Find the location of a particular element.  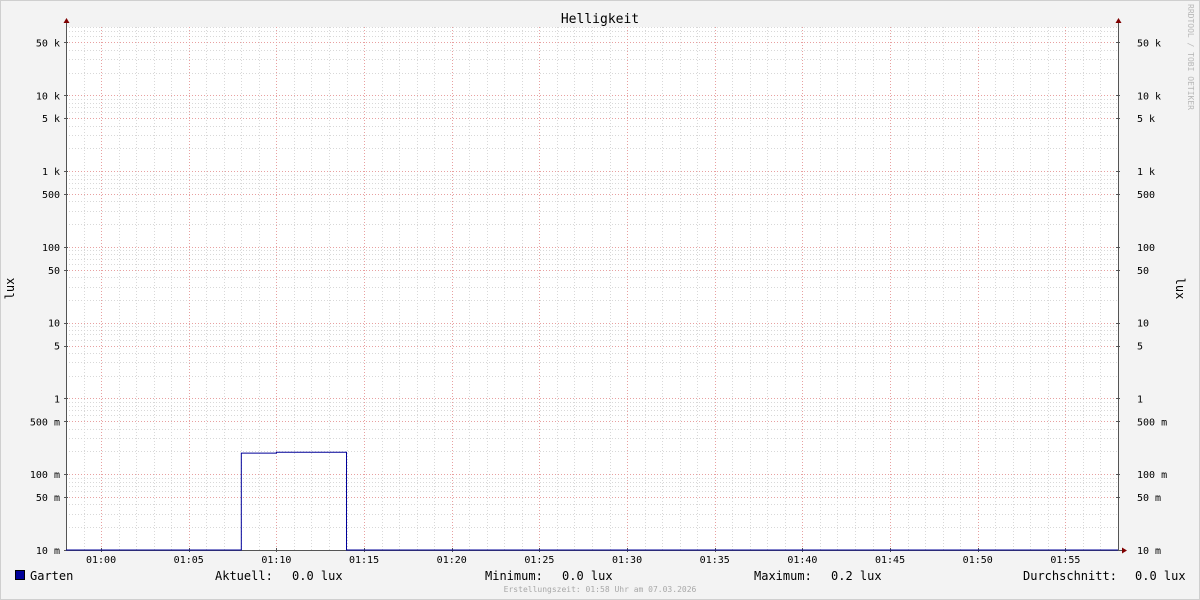

legend-current-label: Aktuell: is located at coordinates (244, 576).